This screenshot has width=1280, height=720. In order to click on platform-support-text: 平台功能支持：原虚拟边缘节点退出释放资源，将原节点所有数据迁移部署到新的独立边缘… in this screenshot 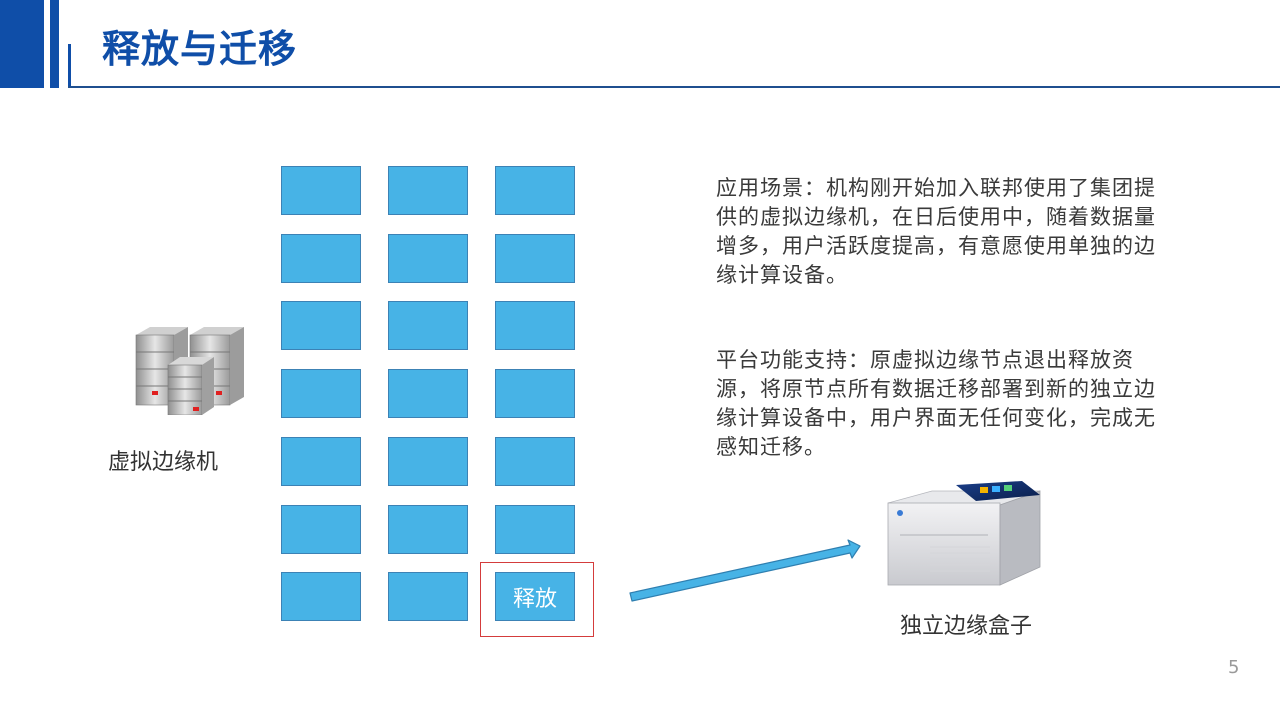, I will do `click(936, 403)`.